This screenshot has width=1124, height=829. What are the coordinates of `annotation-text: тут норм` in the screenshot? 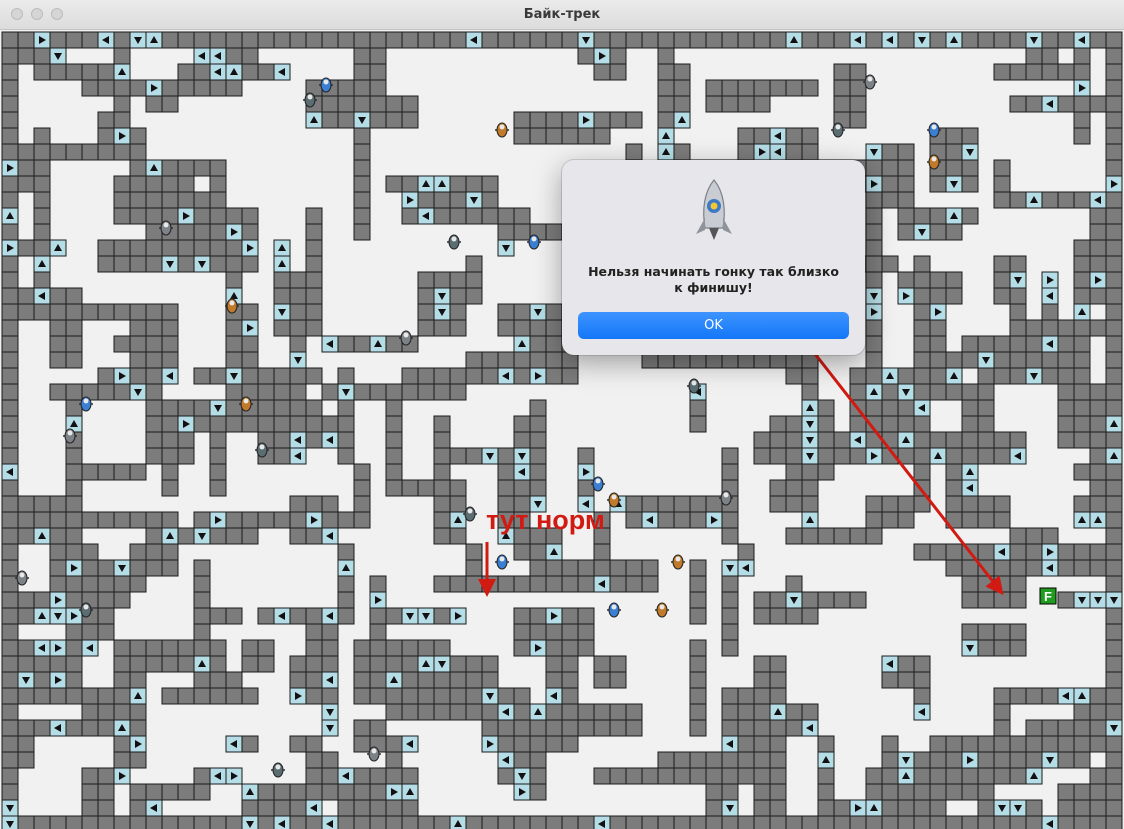 It's located at (545, 520).